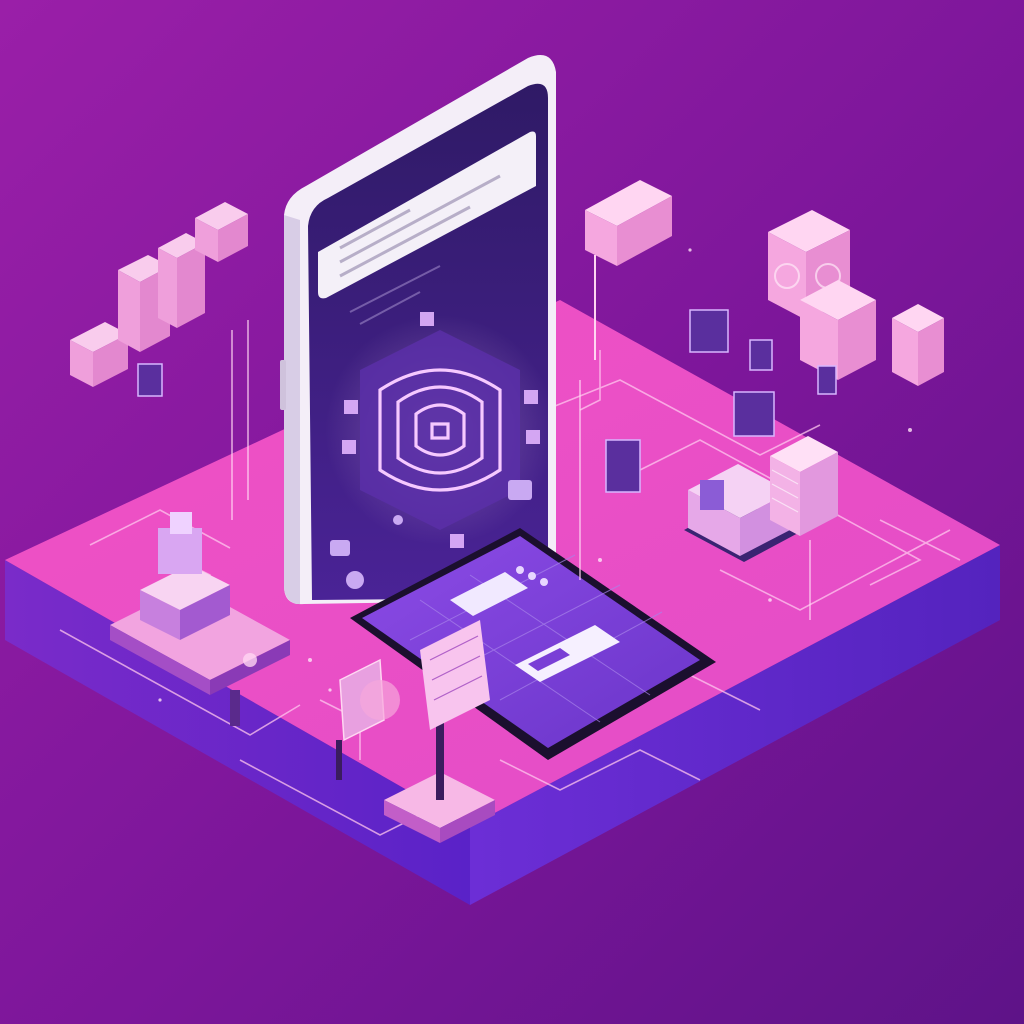 This screenshot has height=1024, width=1024. Describe the element at coordinates (292, 409) in the screenshot. I see `phone-frame-shade` at that location.